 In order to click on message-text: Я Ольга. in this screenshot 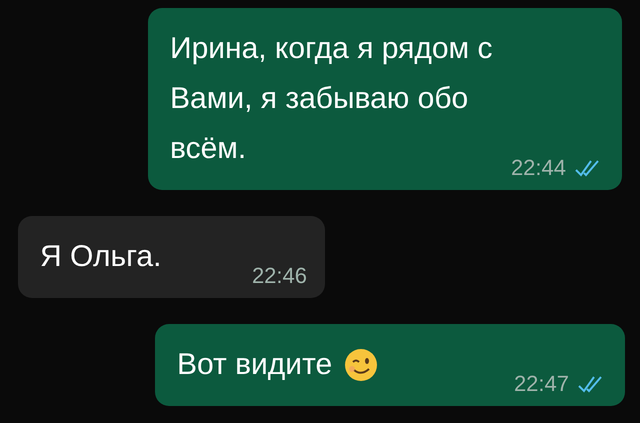, I will do `click(101, 257)`.